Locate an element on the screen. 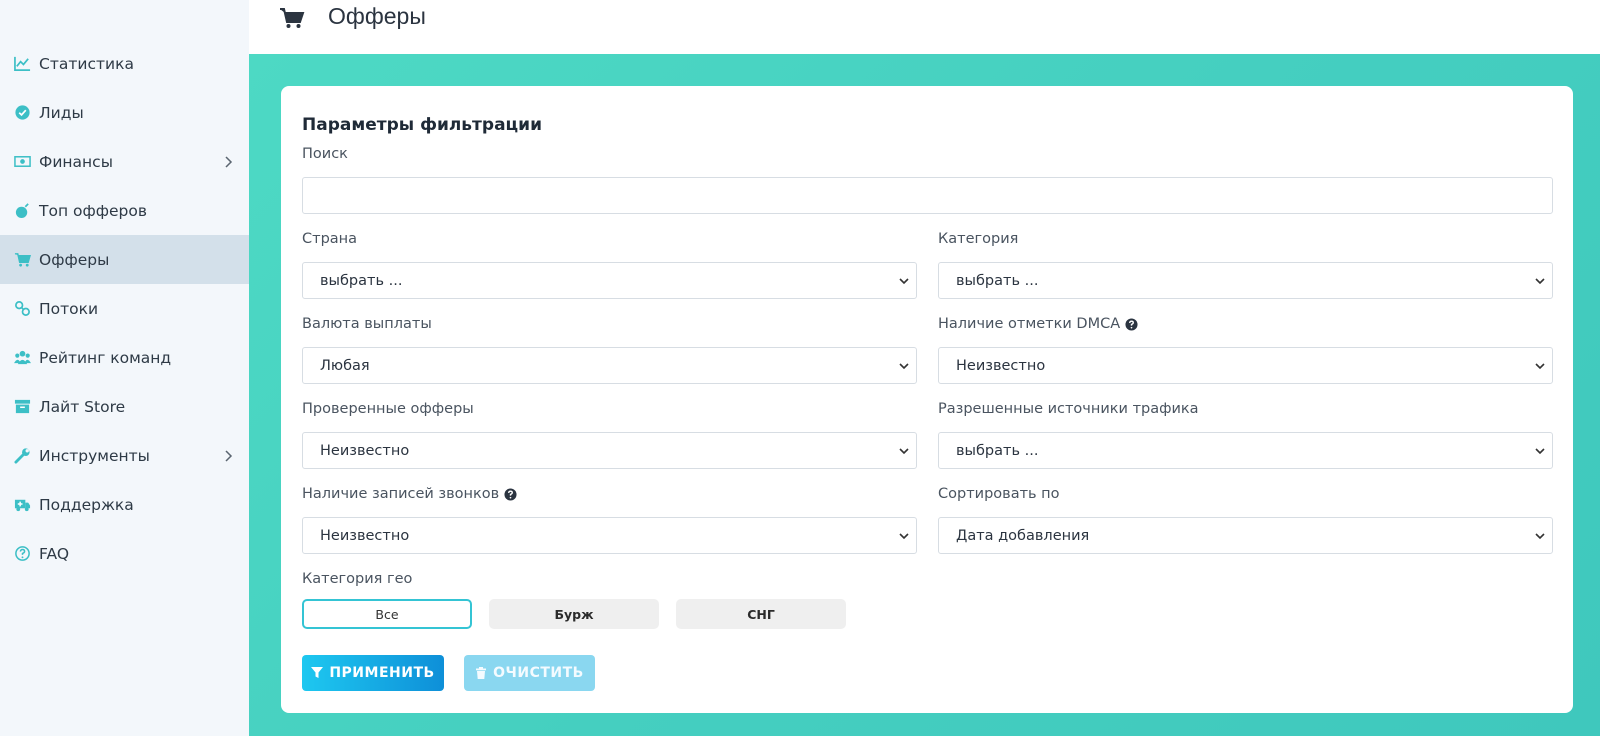 The height and width of the screenshot is (736, 1600). verified-select-value: Неизвестно is located at coordinates (365, 450).